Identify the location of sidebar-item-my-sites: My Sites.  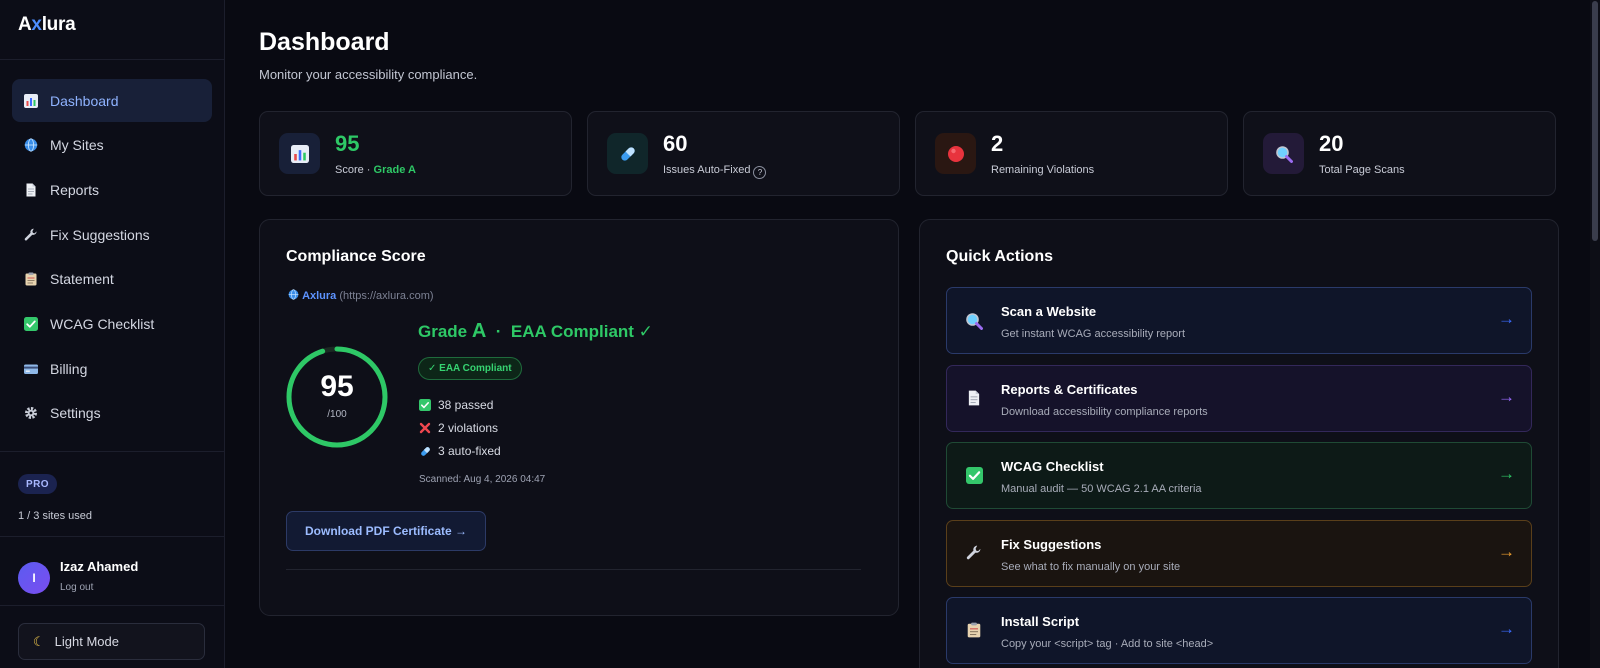
(112, 145).